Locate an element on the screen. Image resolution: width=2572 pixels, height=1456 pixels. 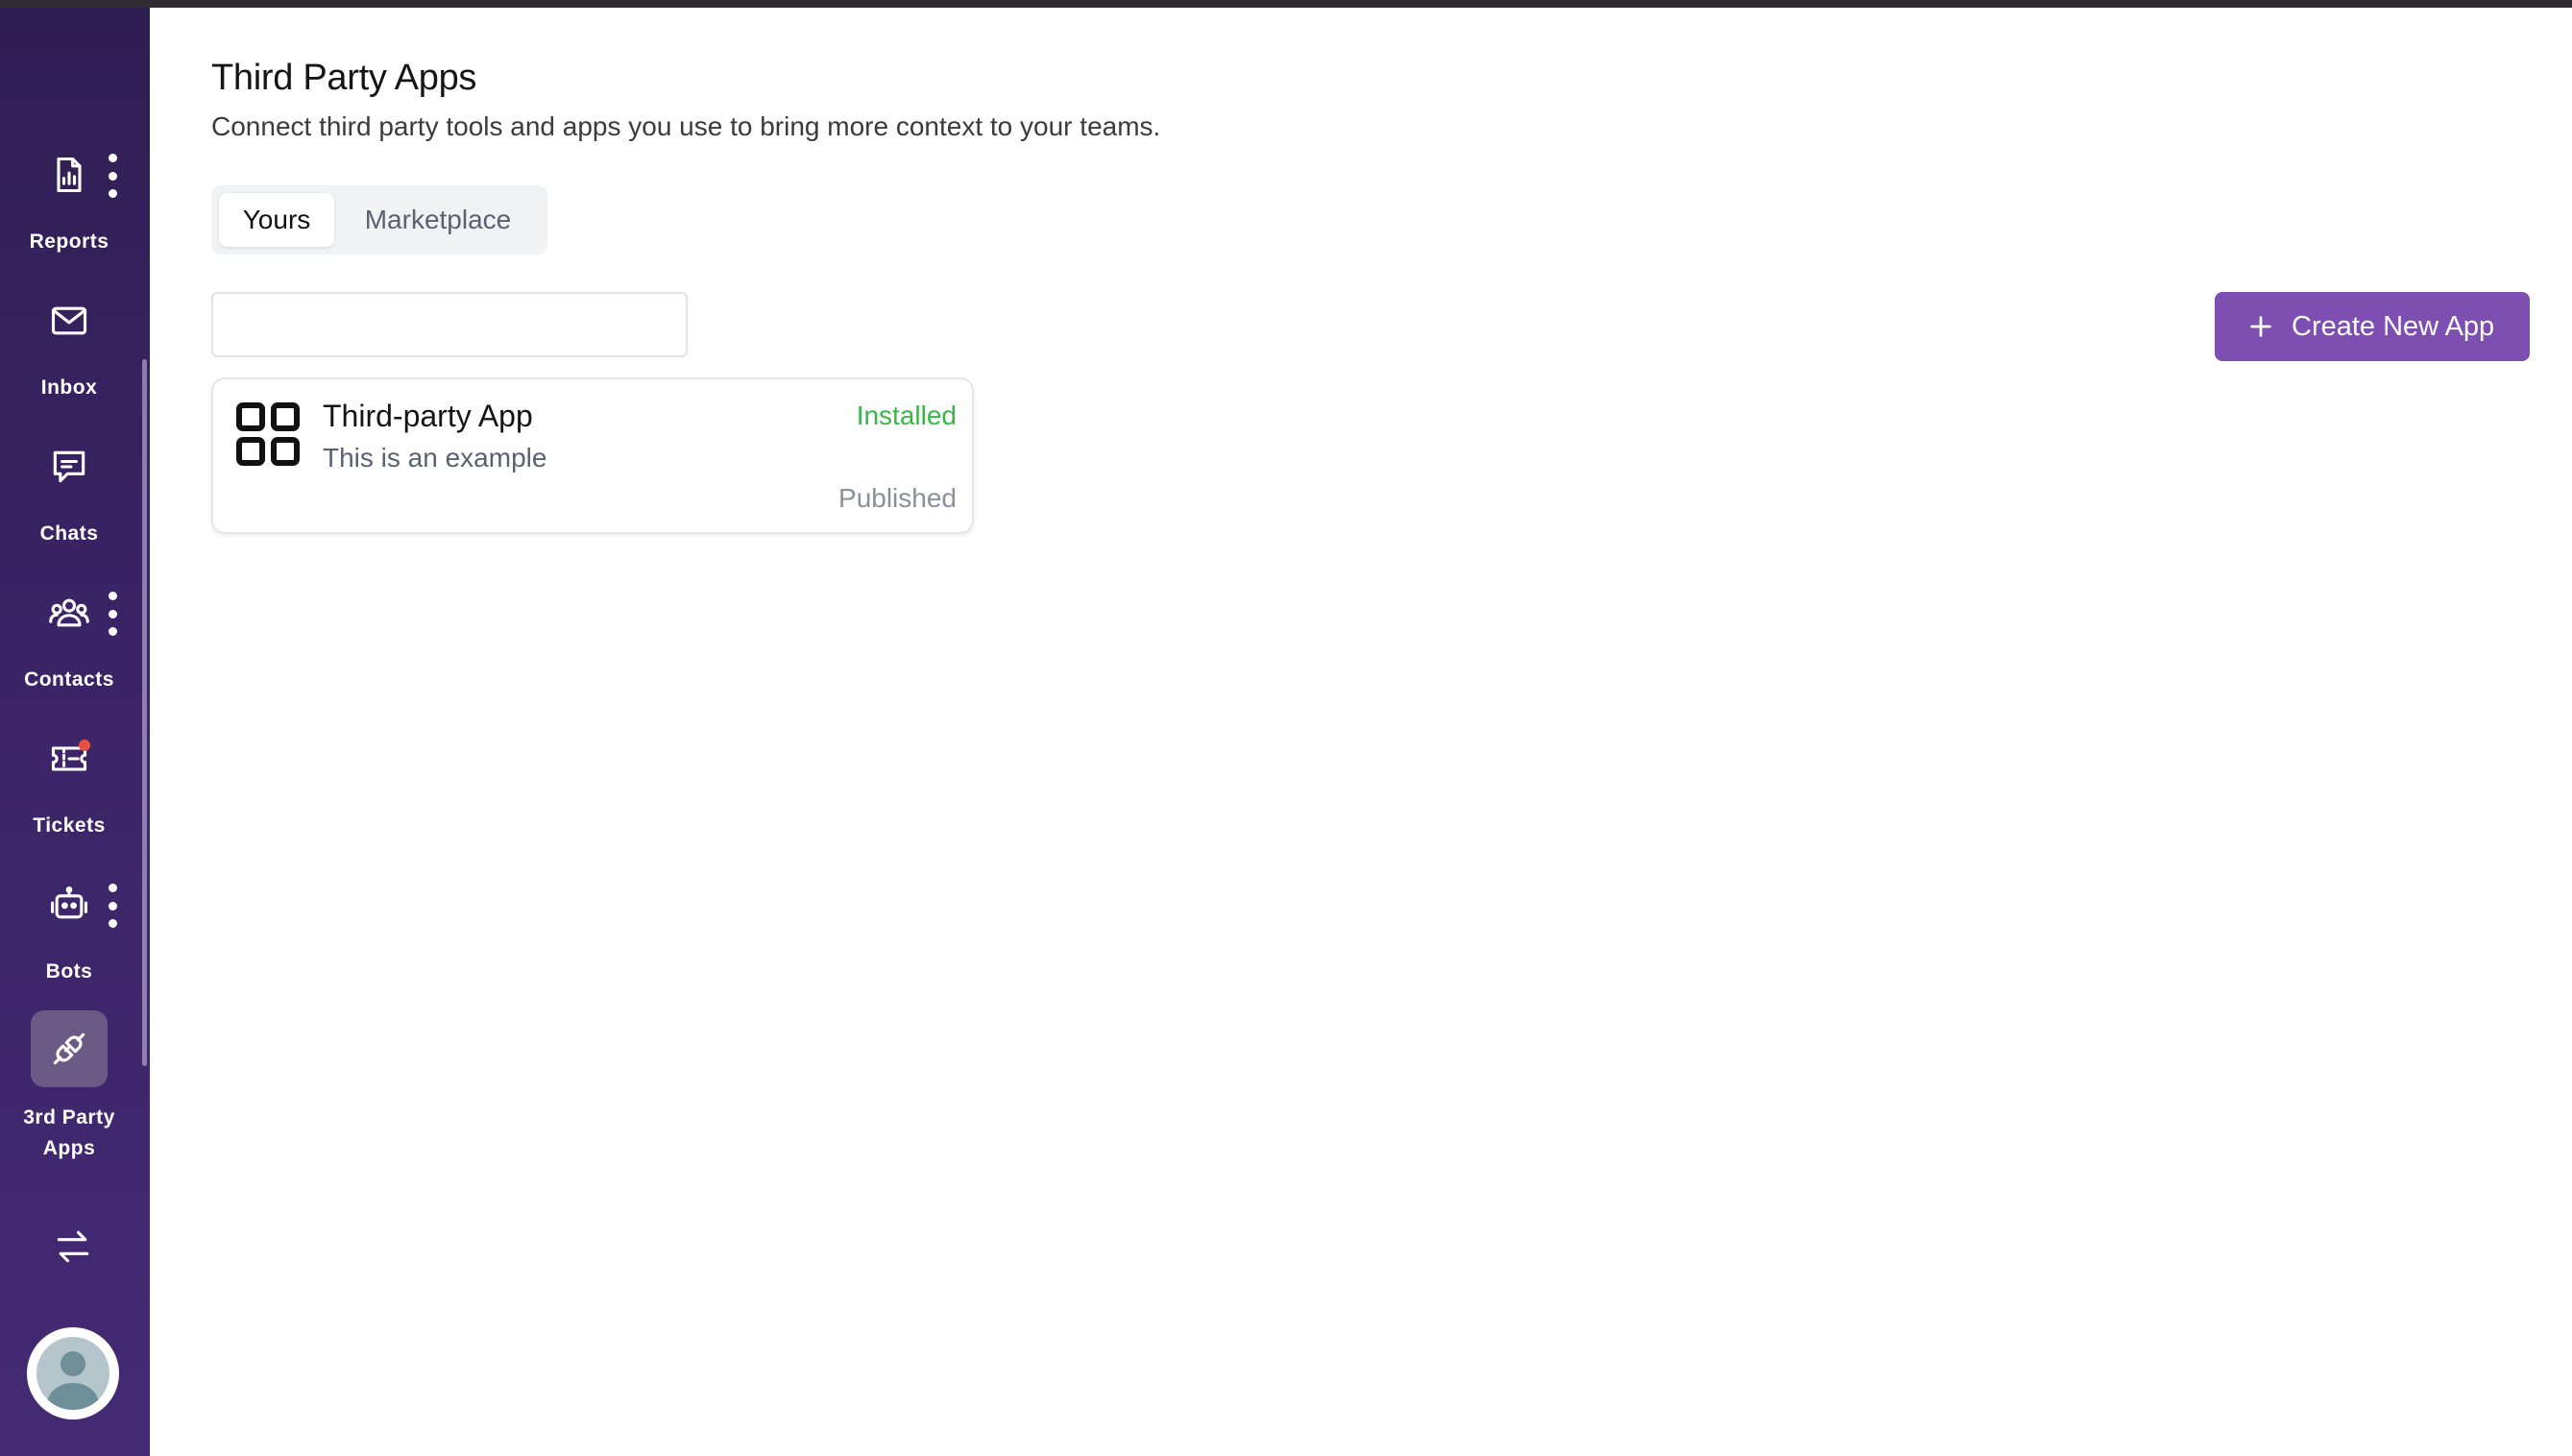
tab-marketplace: Marketplace is located at coordinates (438, 220).